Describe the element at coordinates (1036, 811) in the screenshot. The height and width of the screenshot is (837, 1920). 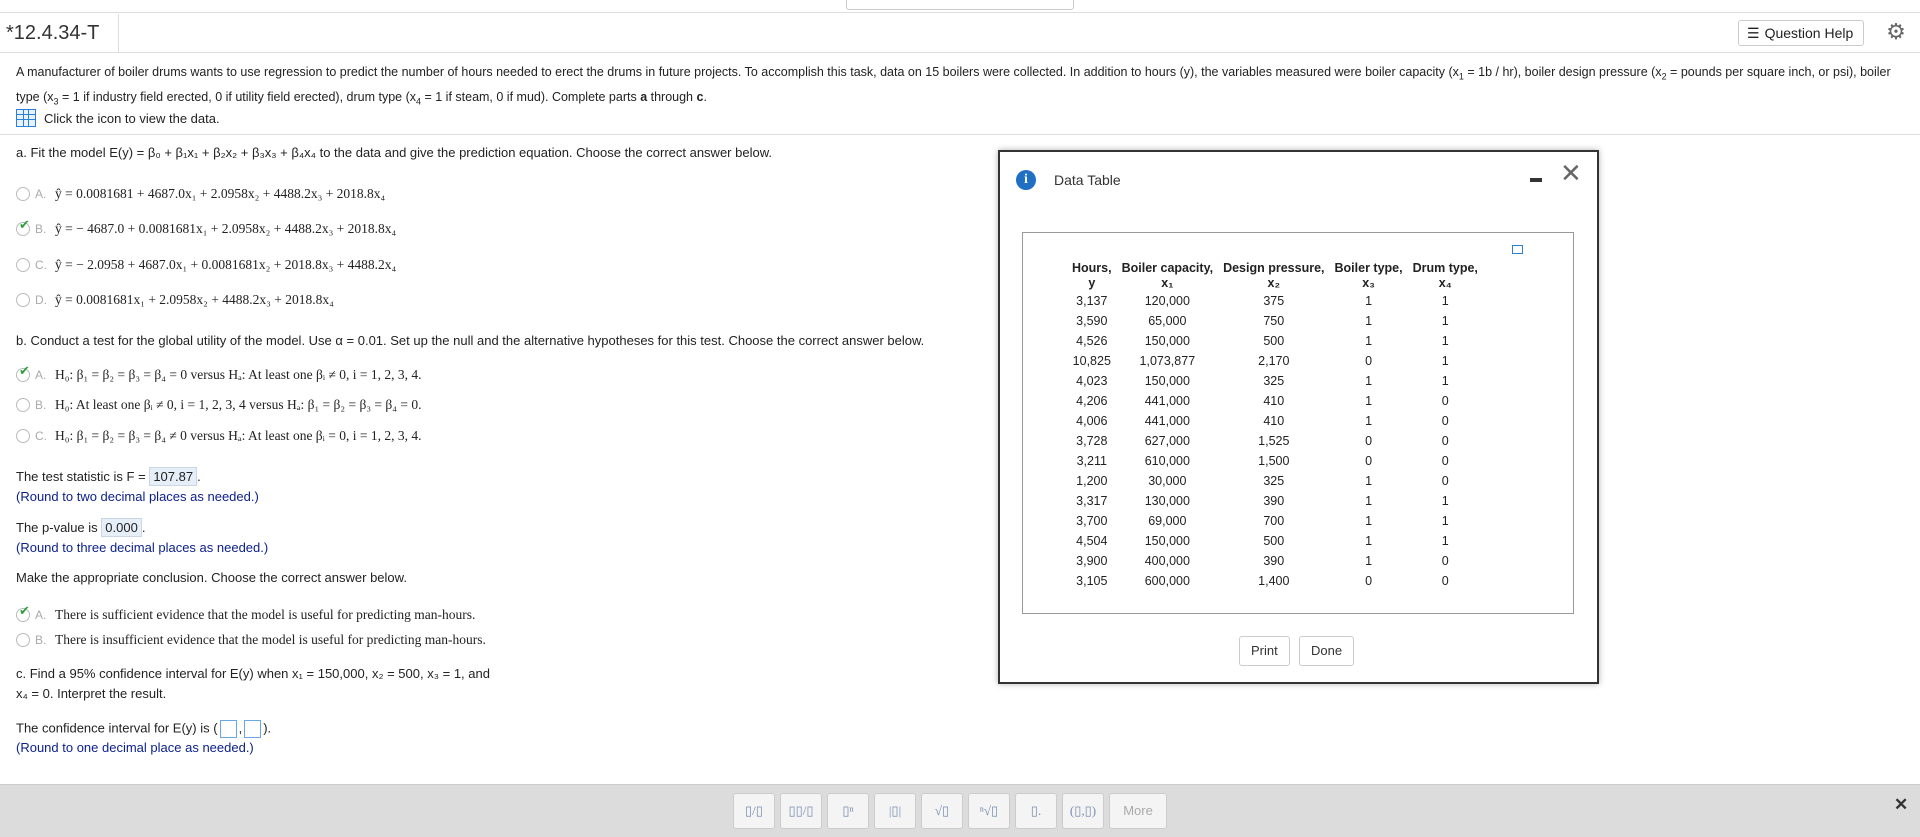
I see `math-template-button: ▯.` at that location.